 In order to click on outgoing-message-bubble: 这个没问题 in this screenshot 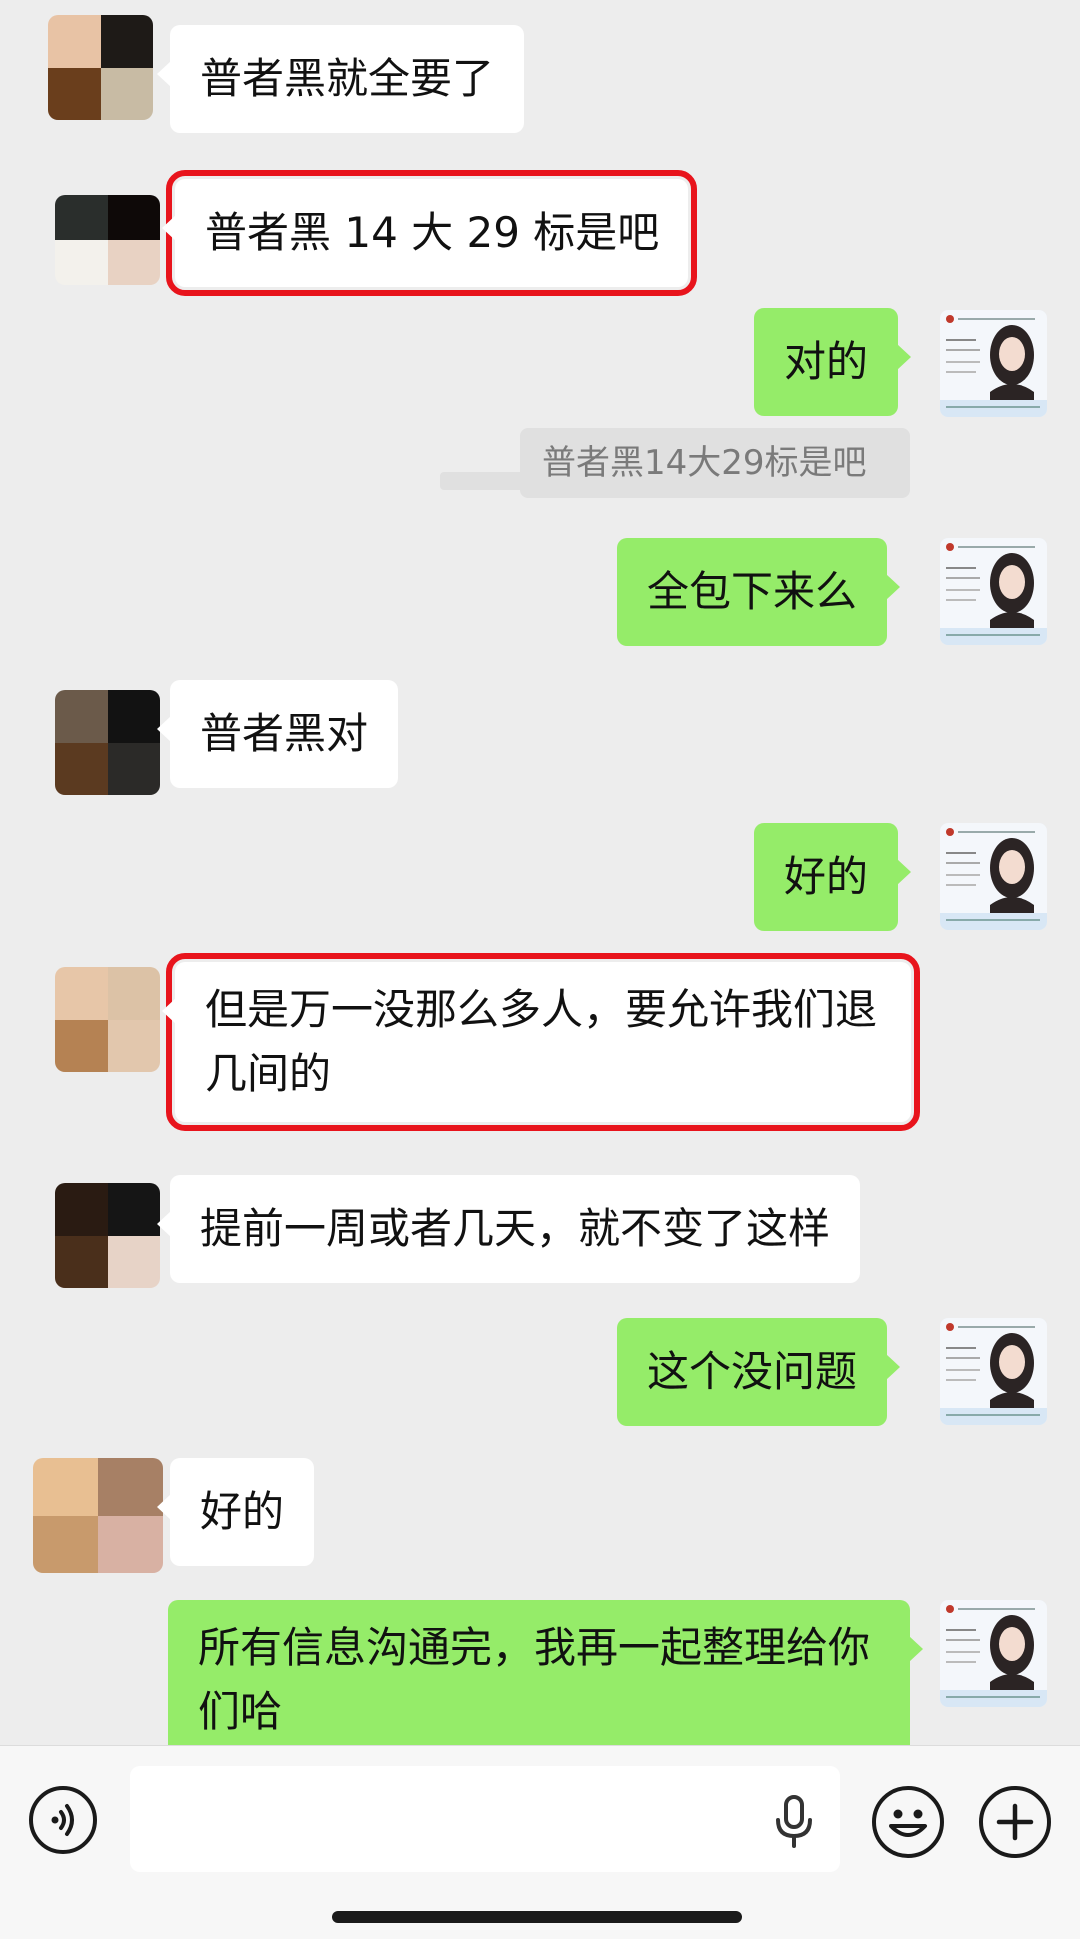, I will do `click(759, 1372)`.